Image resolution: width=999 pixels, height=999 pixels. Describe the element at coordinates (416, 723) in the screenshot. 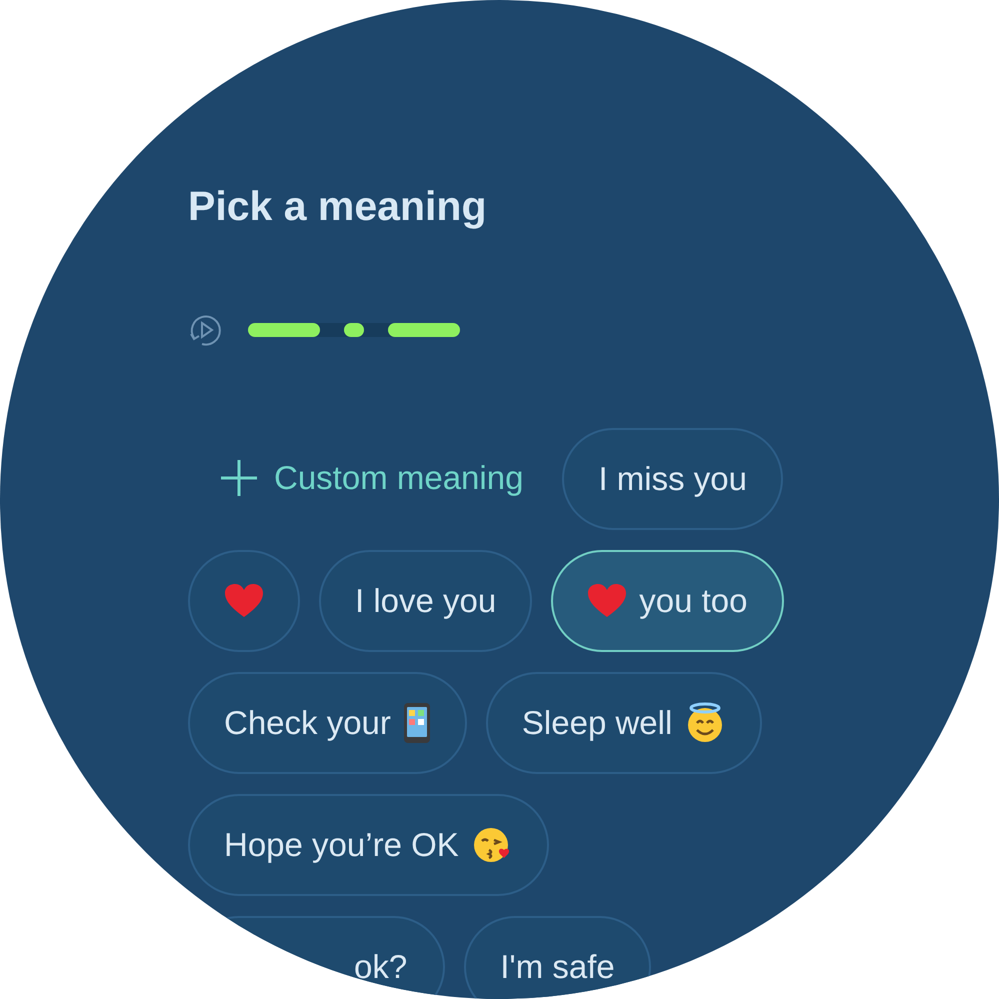

I see `phone-icon` at that location.